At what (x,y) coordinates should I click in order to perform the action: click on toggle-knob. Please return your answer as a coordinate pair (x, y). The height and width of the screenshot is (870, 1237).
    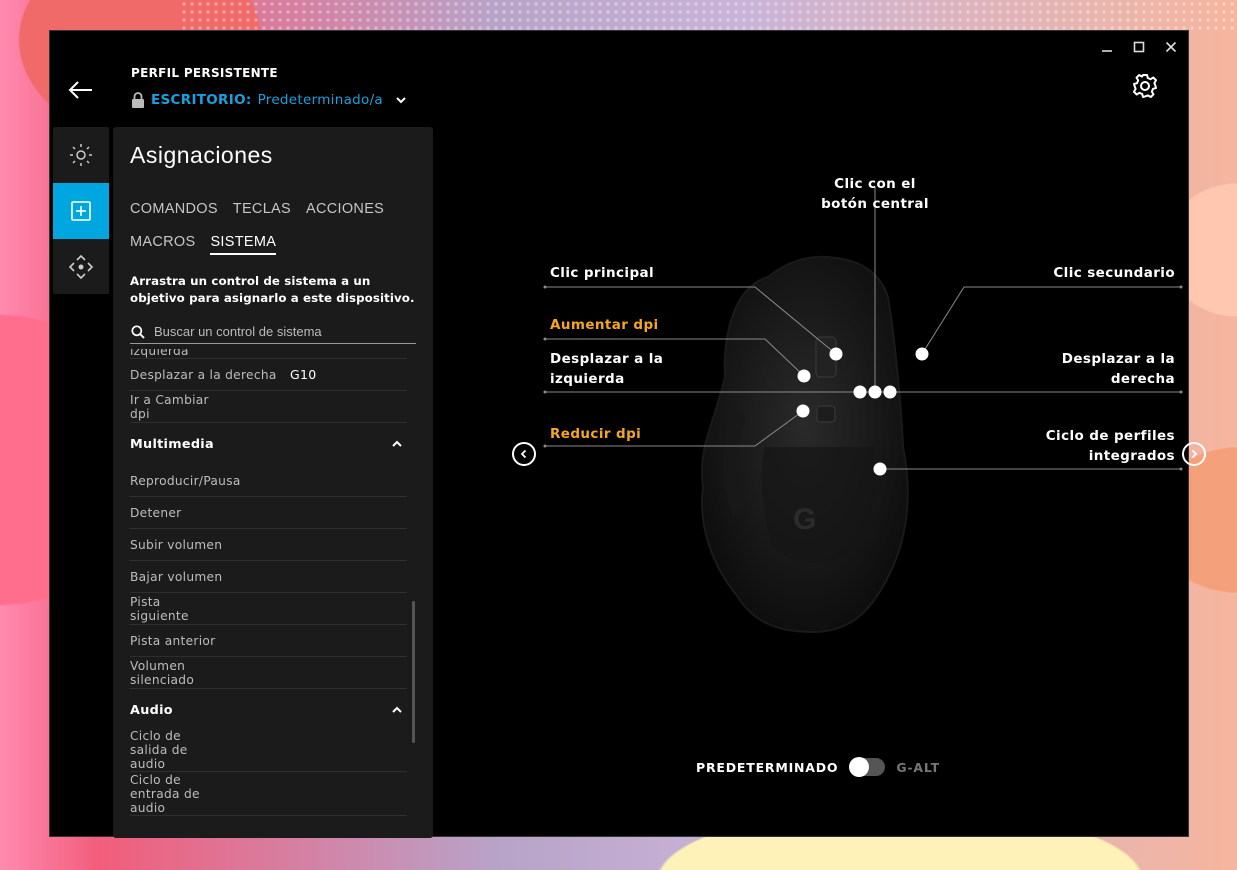
    Looking at the image, I should click on (859, 767).